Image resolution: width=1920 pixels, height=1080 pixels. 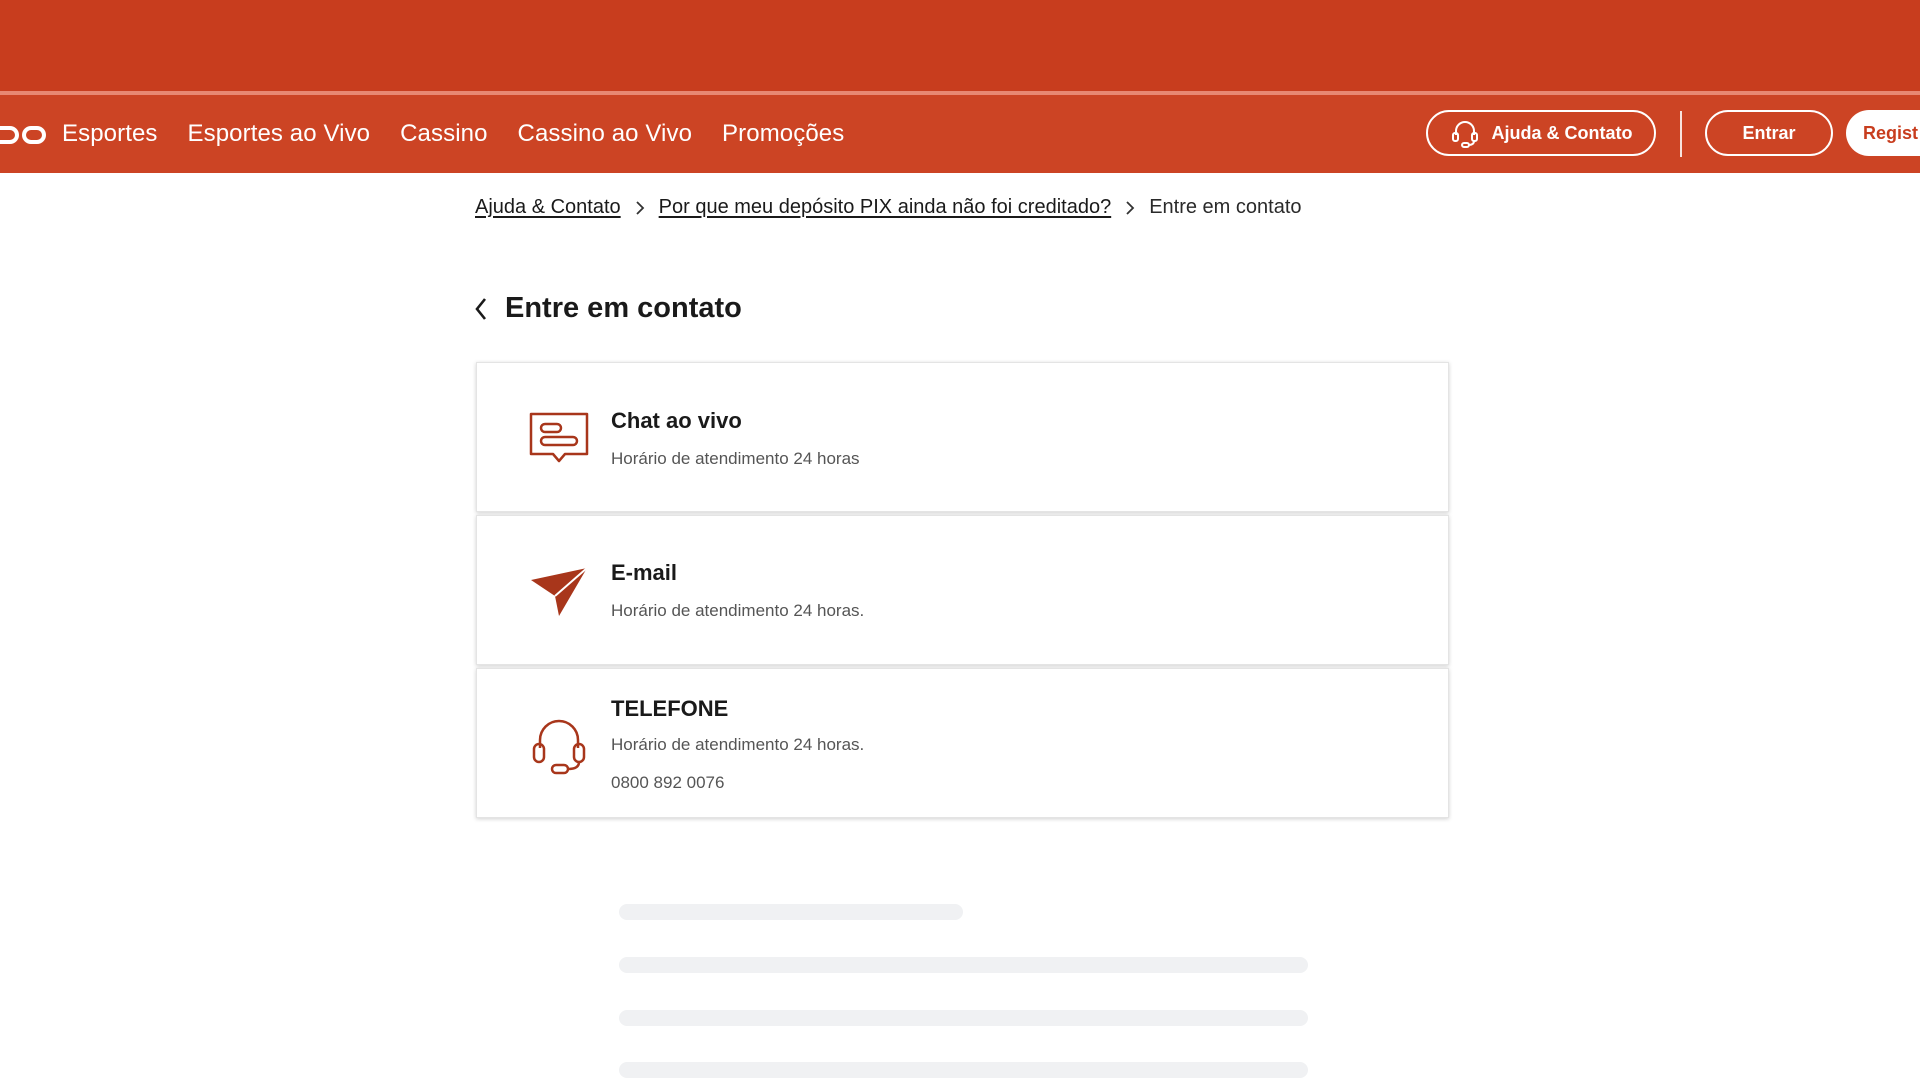 I want to click on header-divider, so click(x=1681, y=134).